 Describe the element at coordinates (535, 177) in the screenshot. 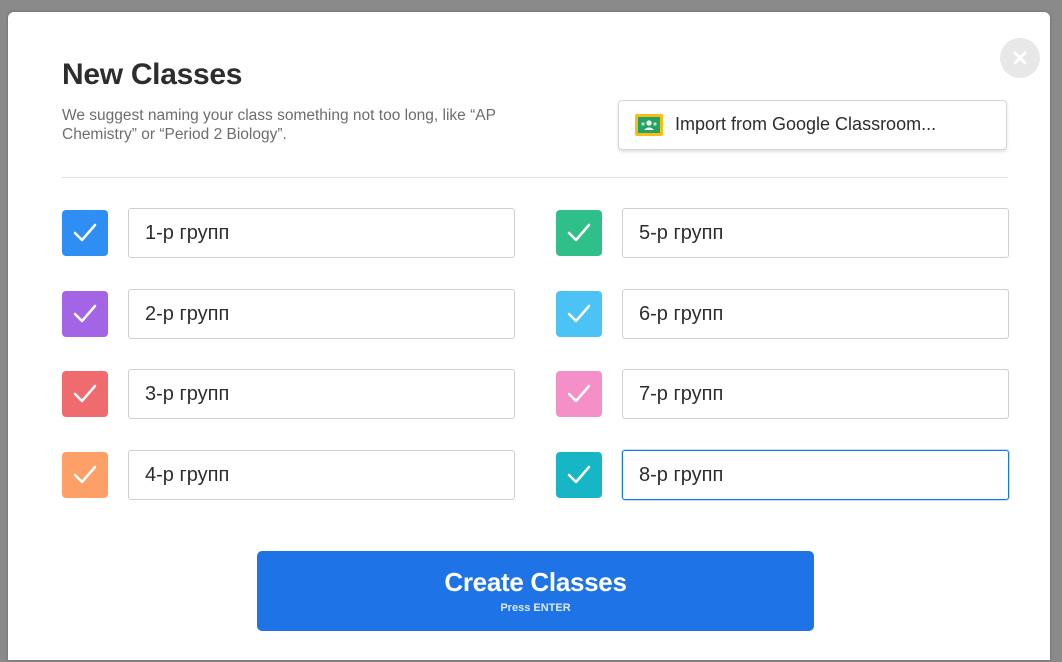

I see `divider` at that location.